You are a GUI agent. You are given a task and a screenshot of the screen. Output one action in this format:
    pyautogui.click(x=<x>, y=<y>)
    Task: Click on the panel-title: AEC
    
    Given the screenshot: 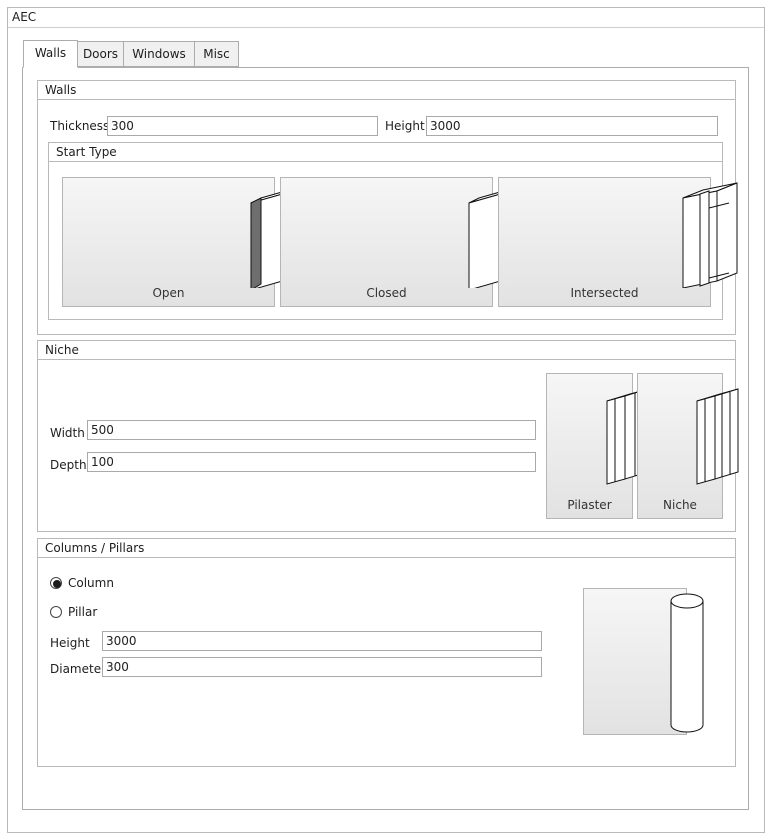 What is the action you would take?
    pyautogui.click(x=386, y=17)
    